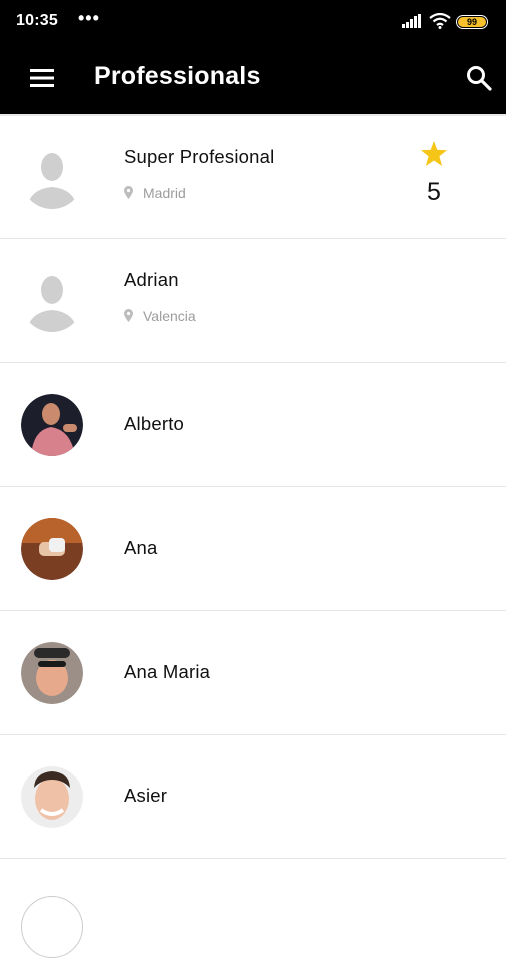 This screenshot has width=506, height=958. I want to click on list-item: Alberto, so click(253, 425).